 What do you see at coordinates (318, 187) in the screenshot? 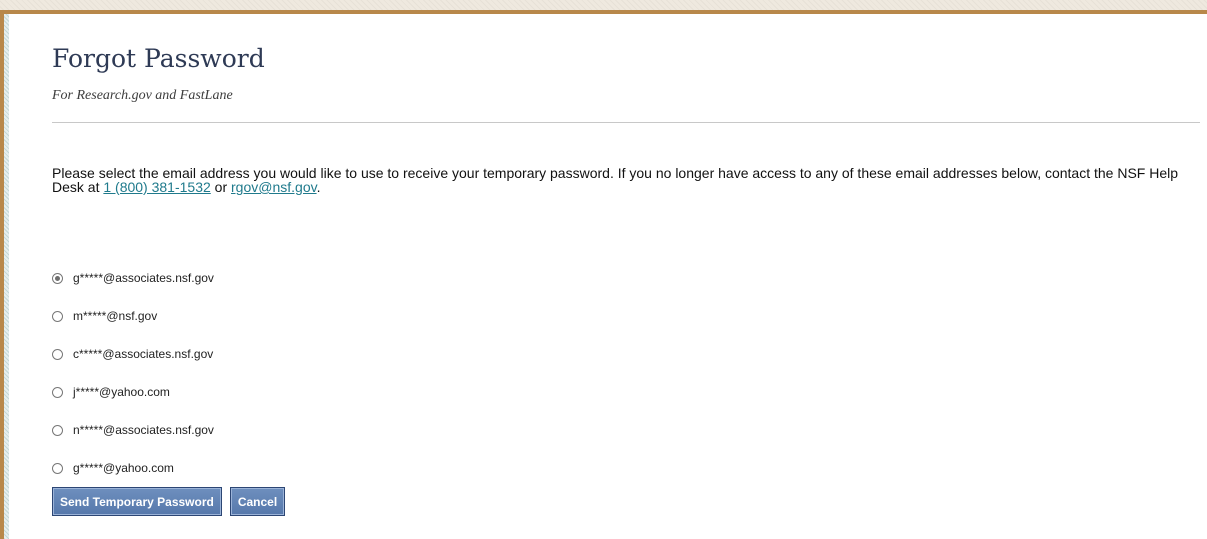
I see `instructions-period: .` at bounding box center [318, 187].